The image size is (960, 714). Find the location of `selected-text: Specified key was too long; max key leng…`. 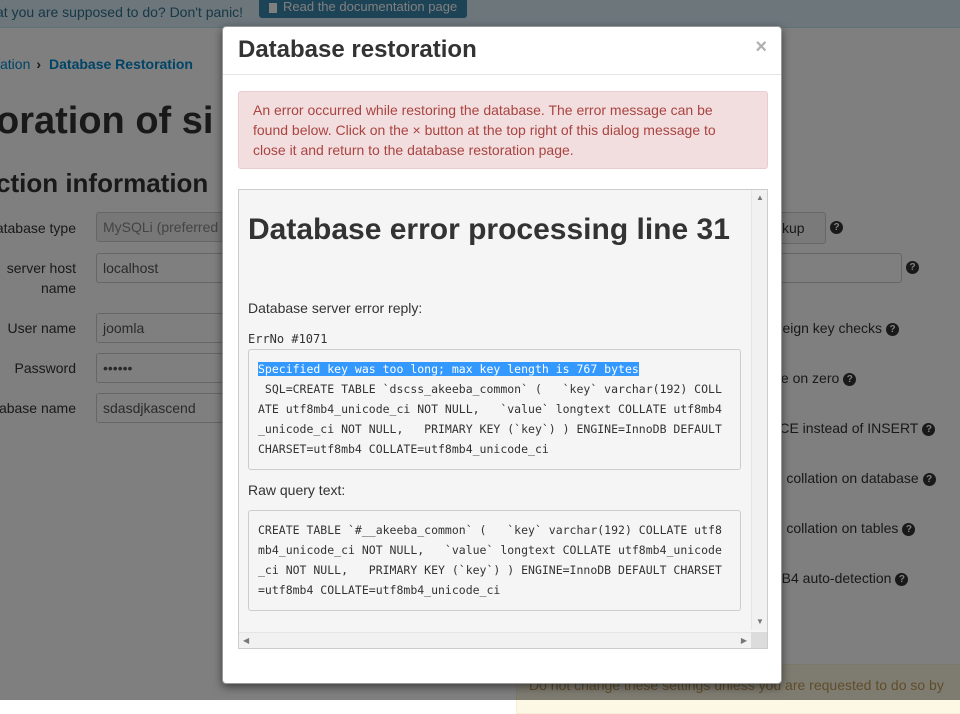

selected-text: Specified key was too long; max key leng… is located at coordinates (448, 369).